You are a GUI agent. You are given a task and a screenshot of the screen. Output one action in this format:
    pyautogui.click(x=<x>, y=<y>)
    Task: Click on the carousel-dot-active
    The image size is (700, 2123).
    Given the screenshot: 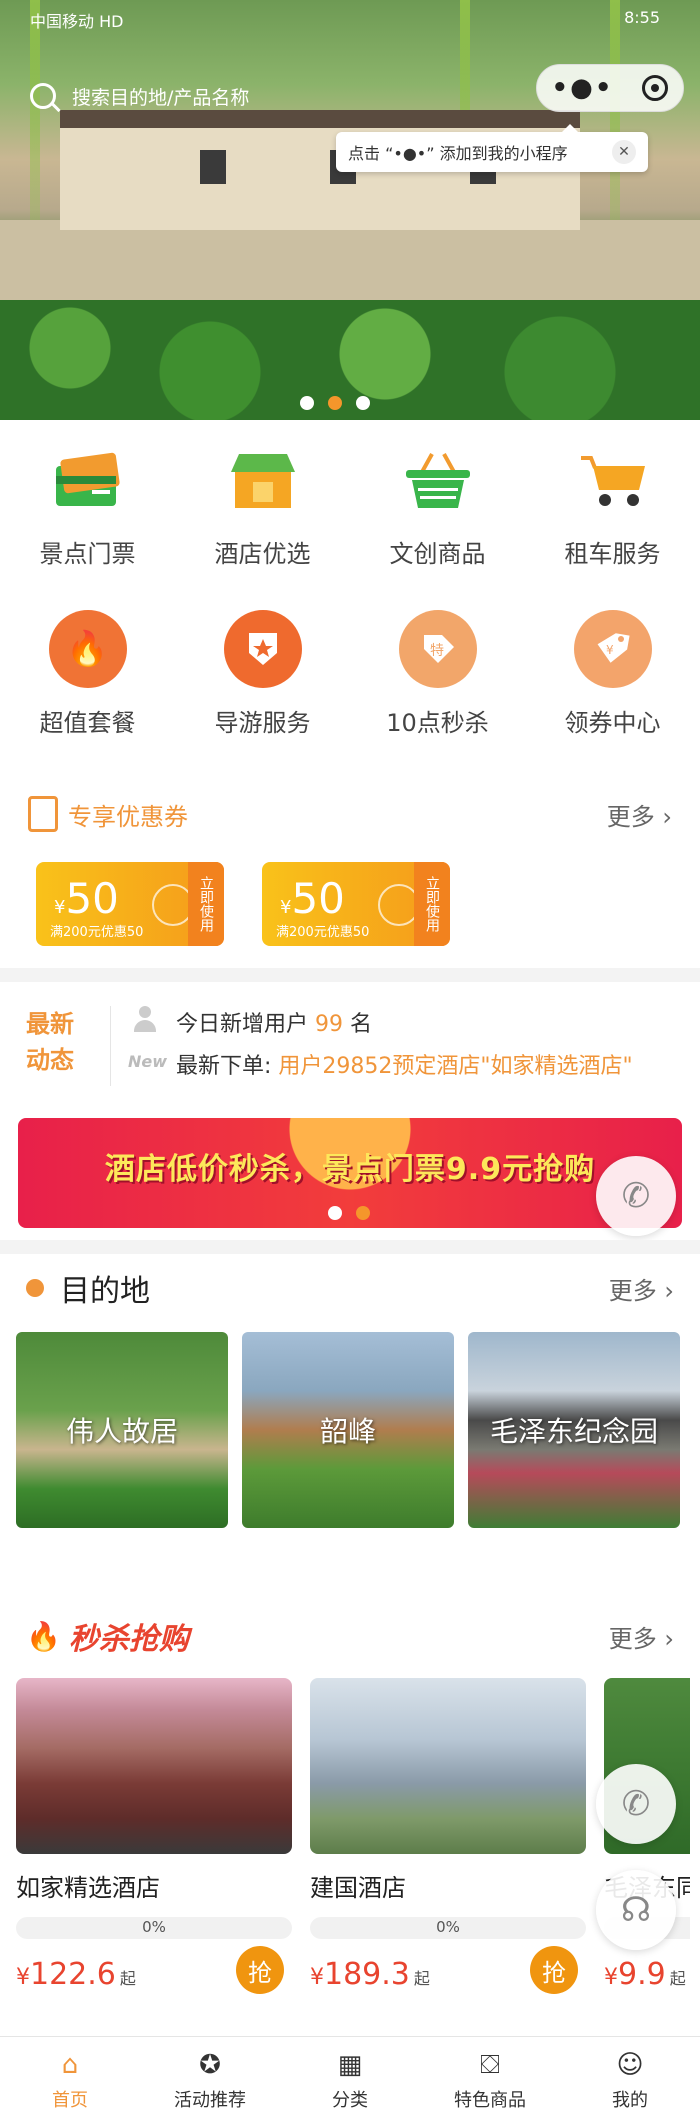 What is the action you would take?
    pyautogui.click(x=335, y=403)
    